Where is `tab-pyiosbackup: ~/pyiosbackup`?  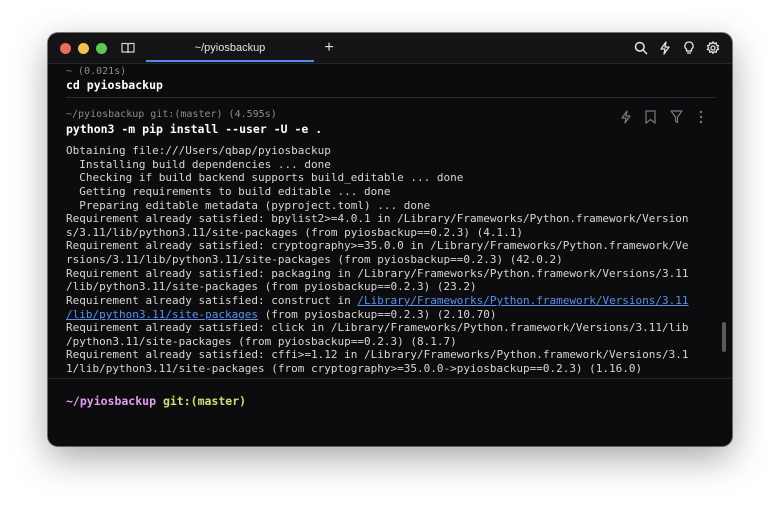 tab-pyiosbackup: ~/pyiosbackup is located at coordinates (230, 48).